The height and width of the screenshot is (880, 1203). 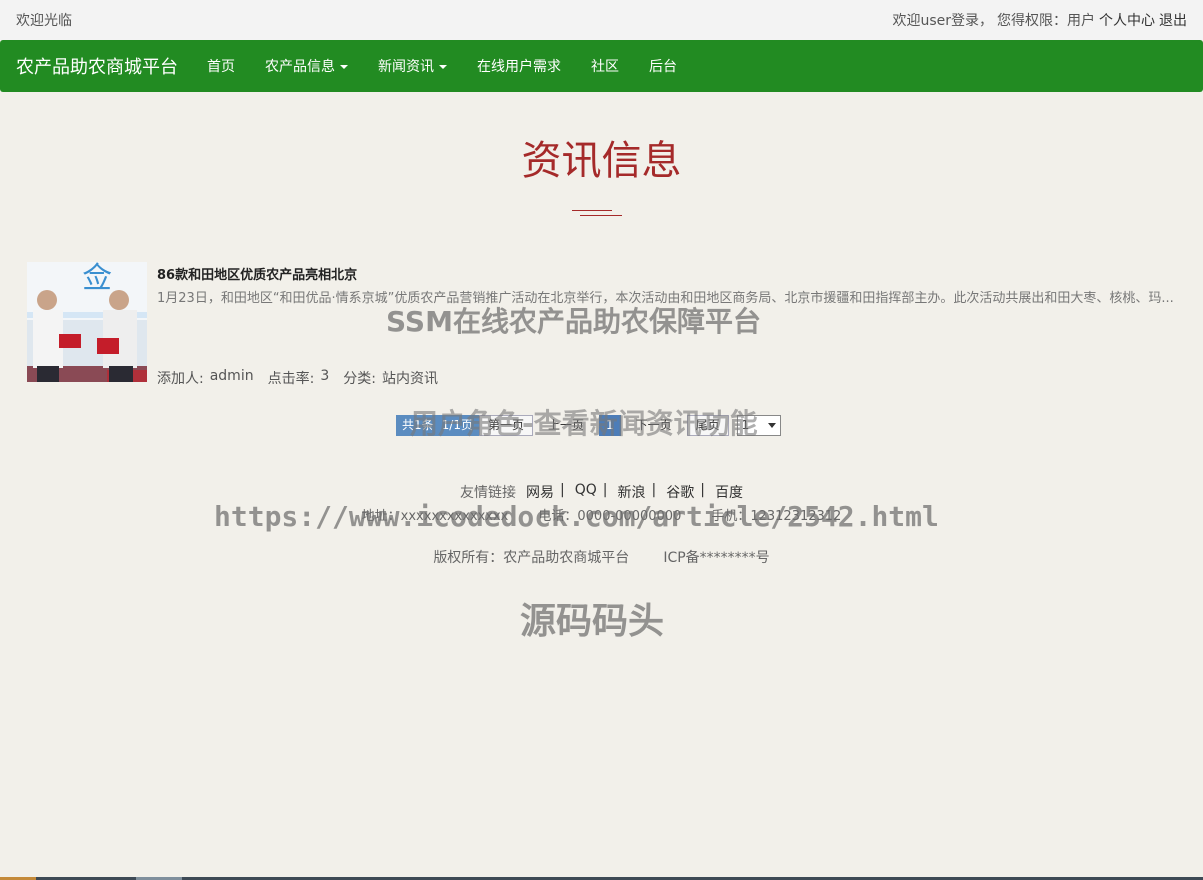 I want to click on nav-news-dropdown: 新闻资讯, so click(x=412, y=66).